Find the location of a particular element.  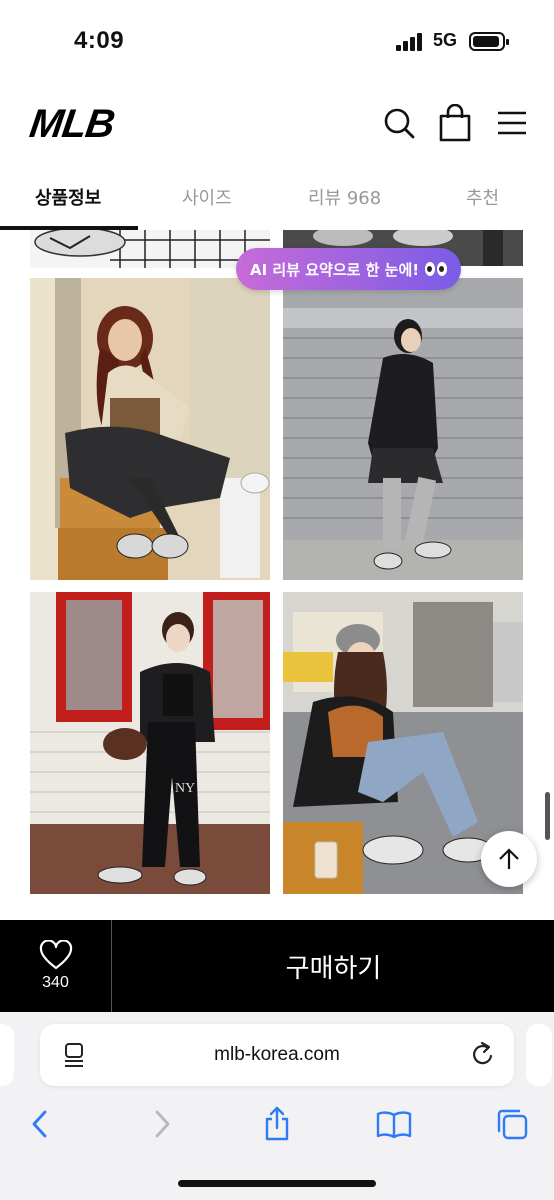

home-indicator is located at coordinates (277, 1183).